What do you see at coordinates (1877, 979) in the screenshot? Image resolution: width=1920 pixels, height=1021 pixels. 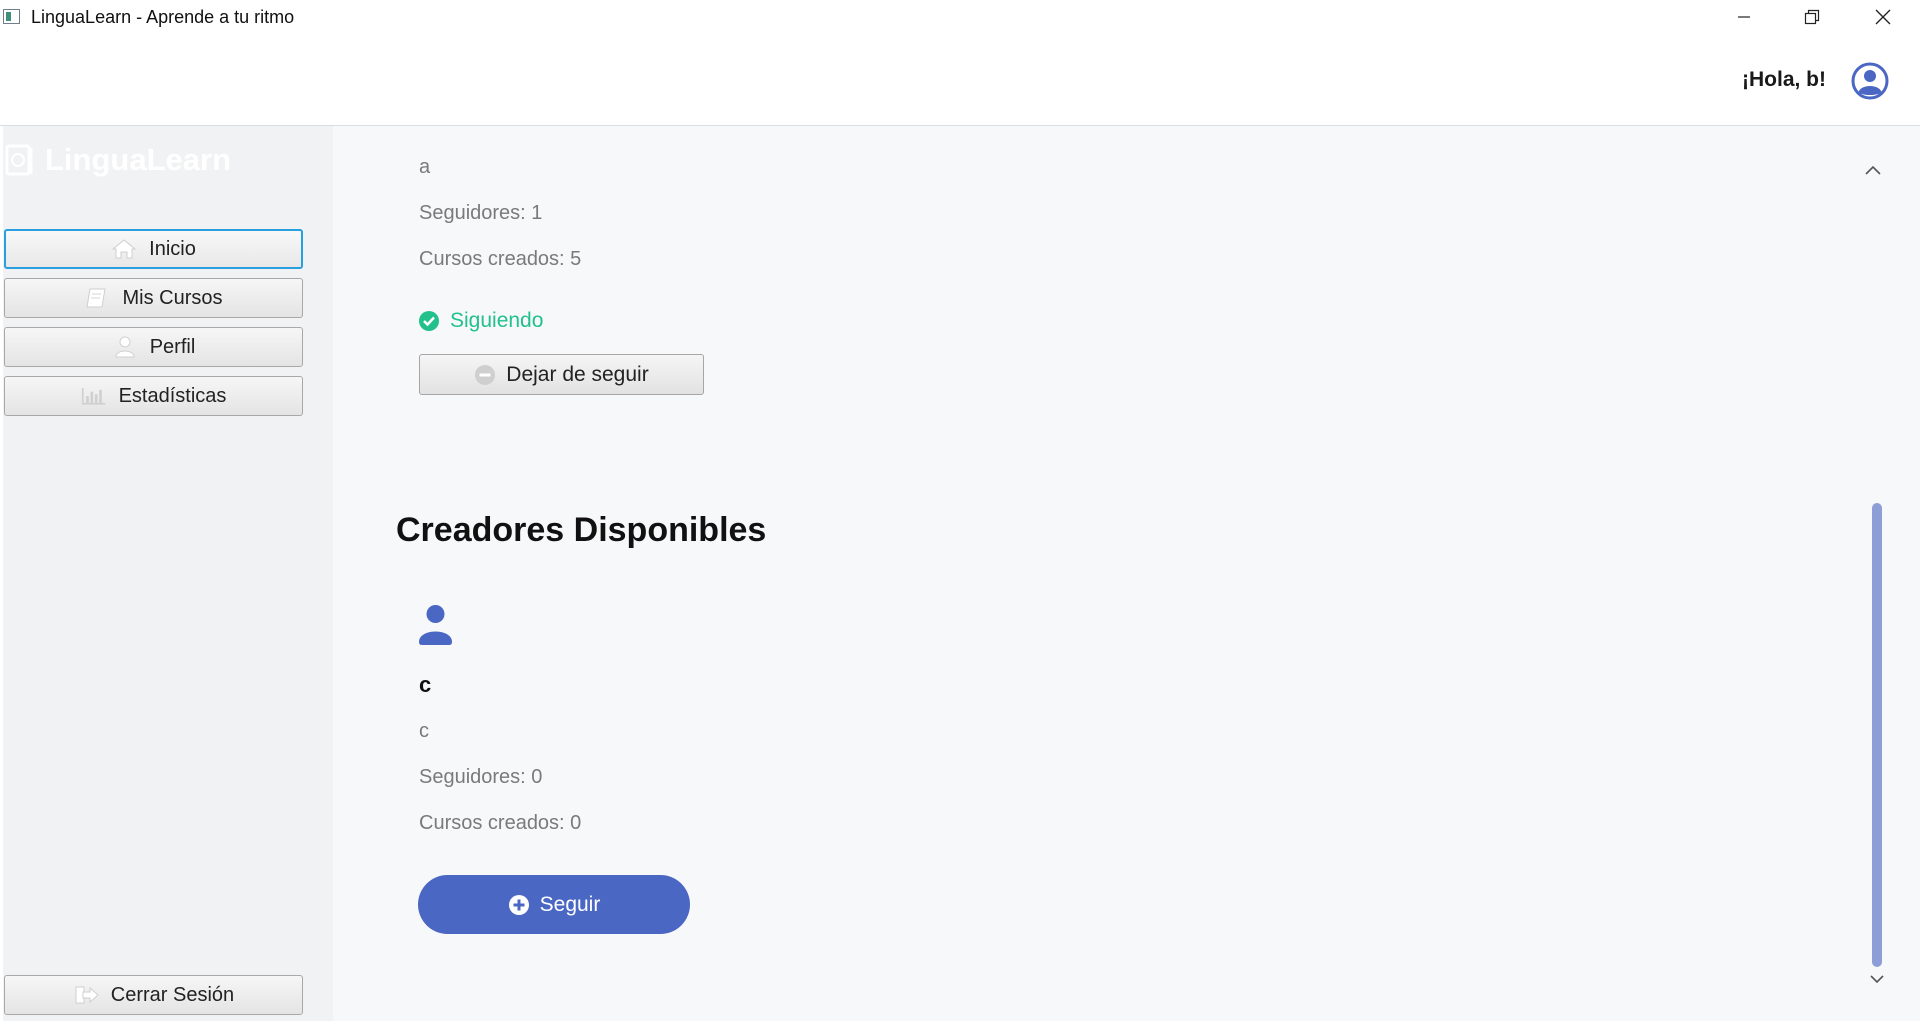 I see `chevron-down-icon` at bounding box center [1877, 979].